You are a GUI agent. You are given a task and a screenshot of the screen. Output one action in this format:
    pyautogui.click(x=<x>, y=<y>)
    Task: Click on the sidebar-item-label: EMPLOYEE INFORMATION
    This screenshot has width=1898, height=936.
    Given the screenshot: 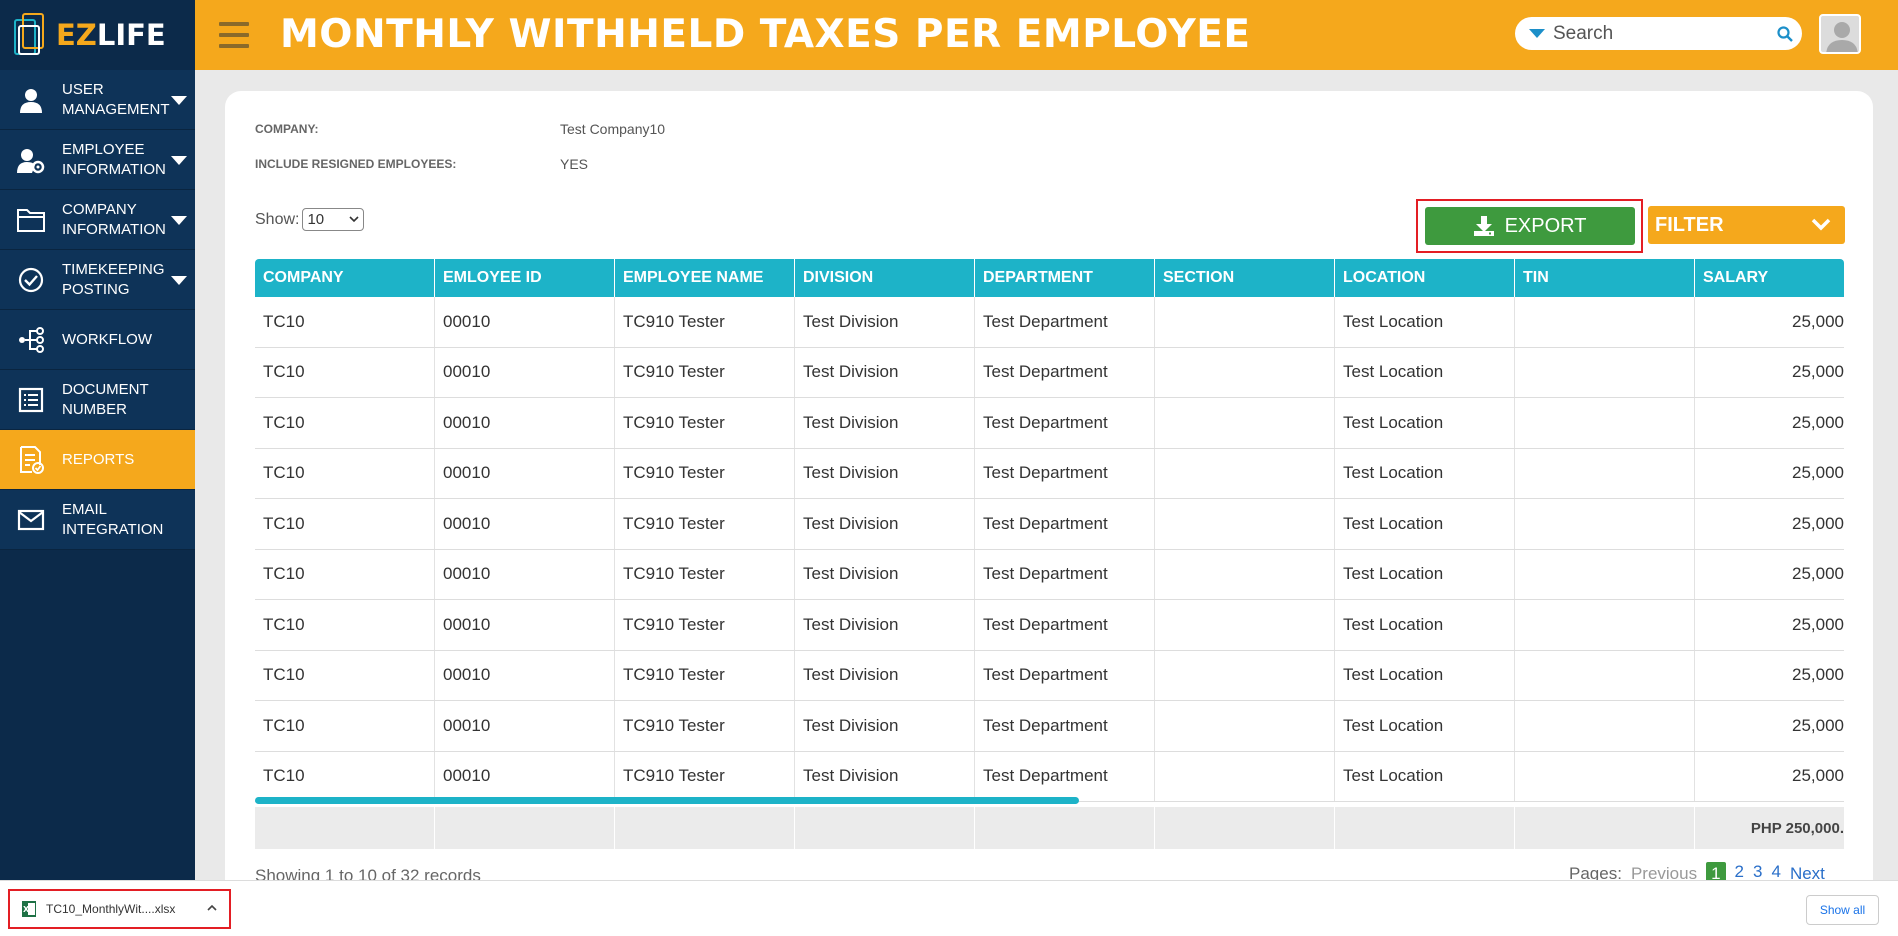 What is the action you would take?
    pyautogui.click(x=114, y=159)
    